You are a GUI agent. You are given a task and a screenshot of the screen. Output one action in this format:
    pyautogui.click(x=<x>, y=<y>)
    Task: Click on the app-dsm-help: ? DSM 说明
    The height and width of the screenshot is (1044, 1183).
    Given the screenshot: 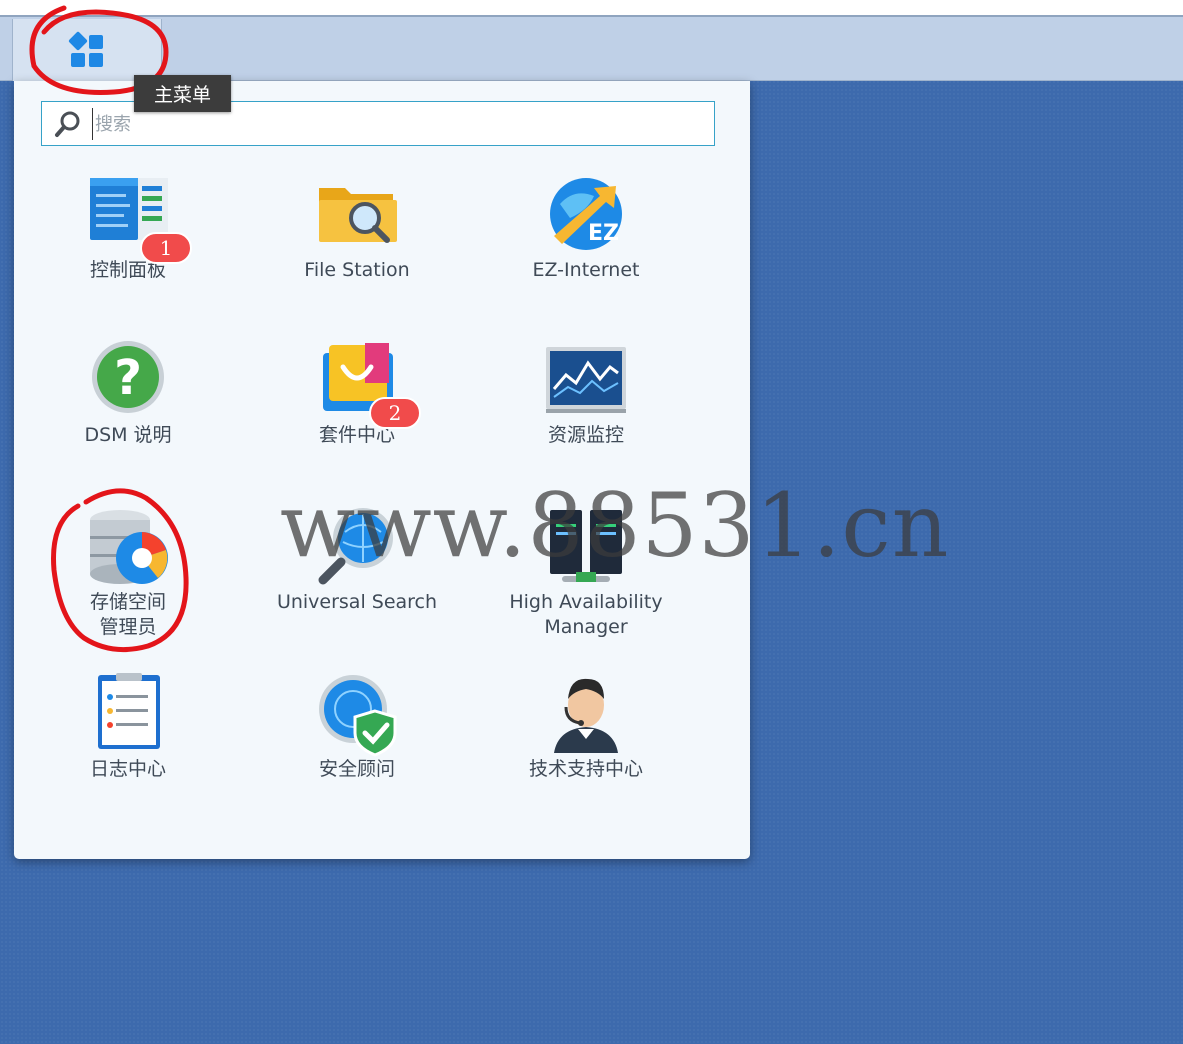 What is the action you would take?
    pyautogui.click(x=128, y=393)
    